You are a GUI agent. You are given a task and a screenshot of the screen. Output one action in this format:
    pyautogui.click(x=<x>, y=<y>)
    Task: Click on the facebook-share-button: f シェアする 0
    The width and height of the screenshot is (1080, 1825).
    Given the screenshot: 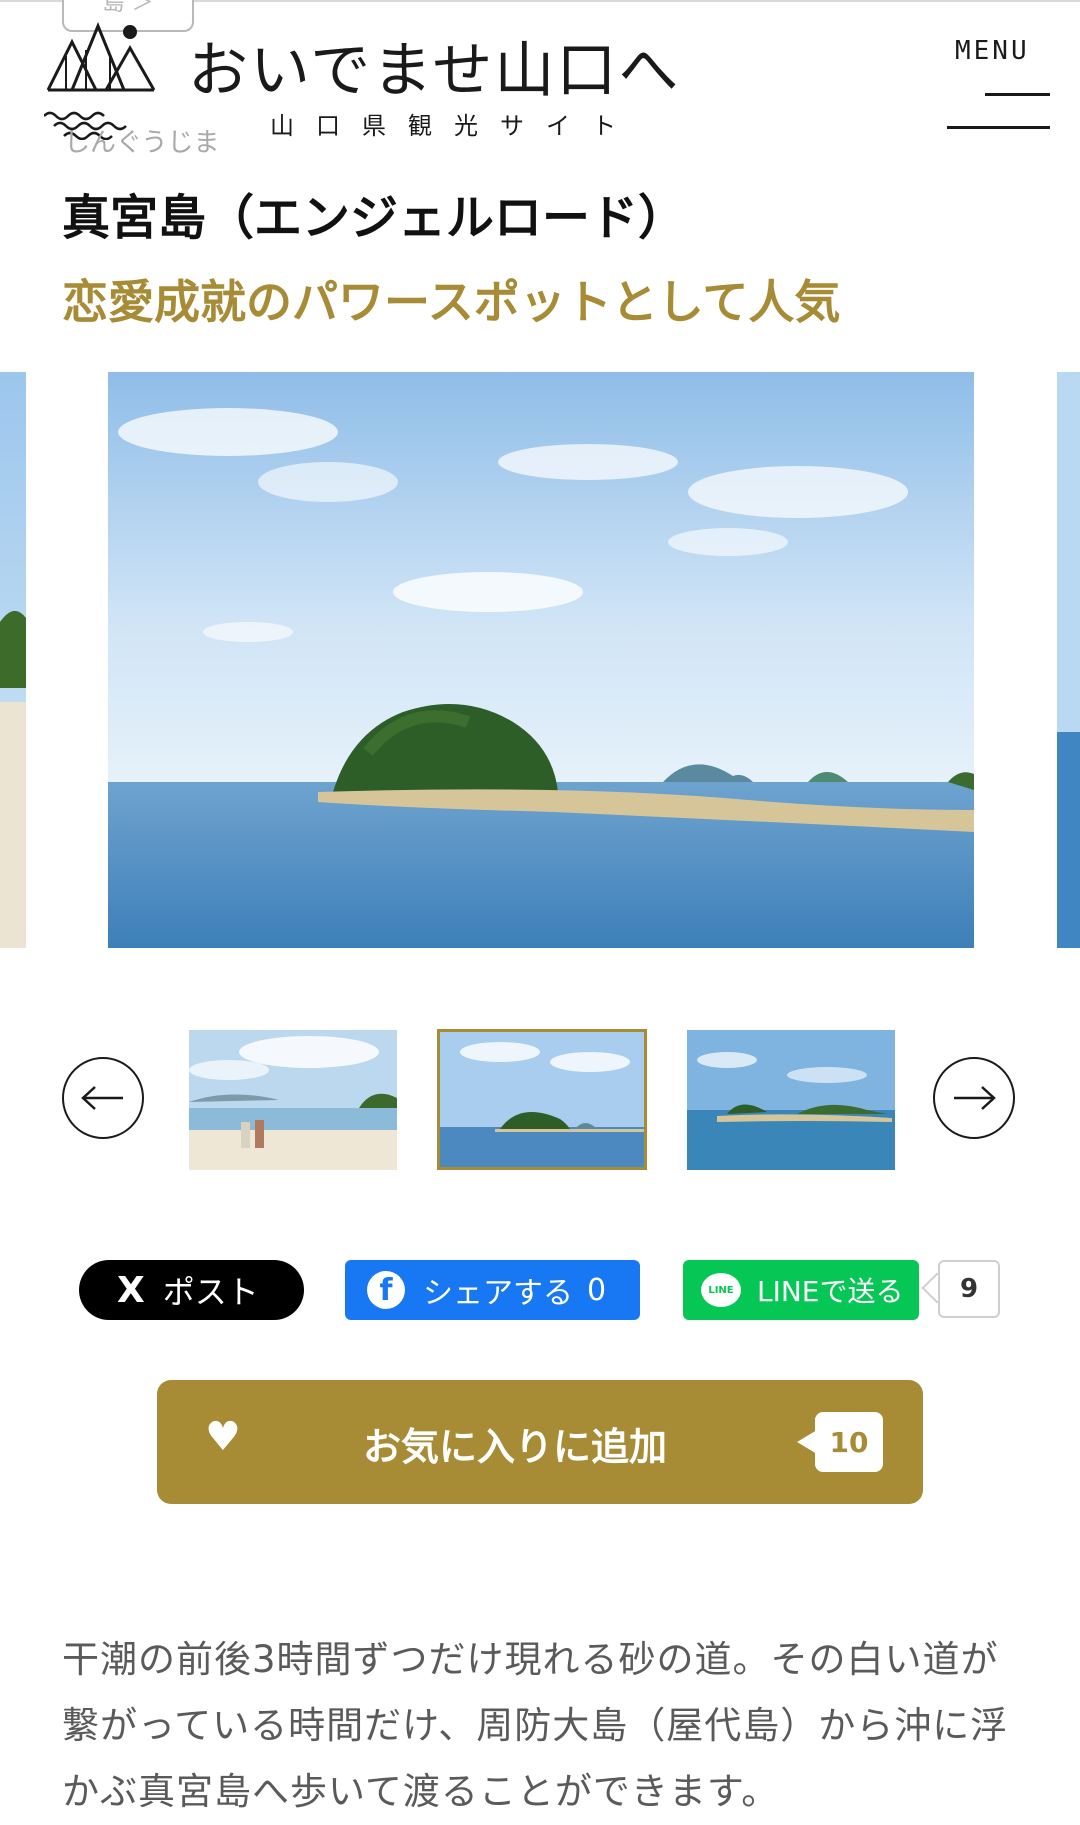 What is the action you would take?
    pyautogui.click(x=492, y=1290)
    